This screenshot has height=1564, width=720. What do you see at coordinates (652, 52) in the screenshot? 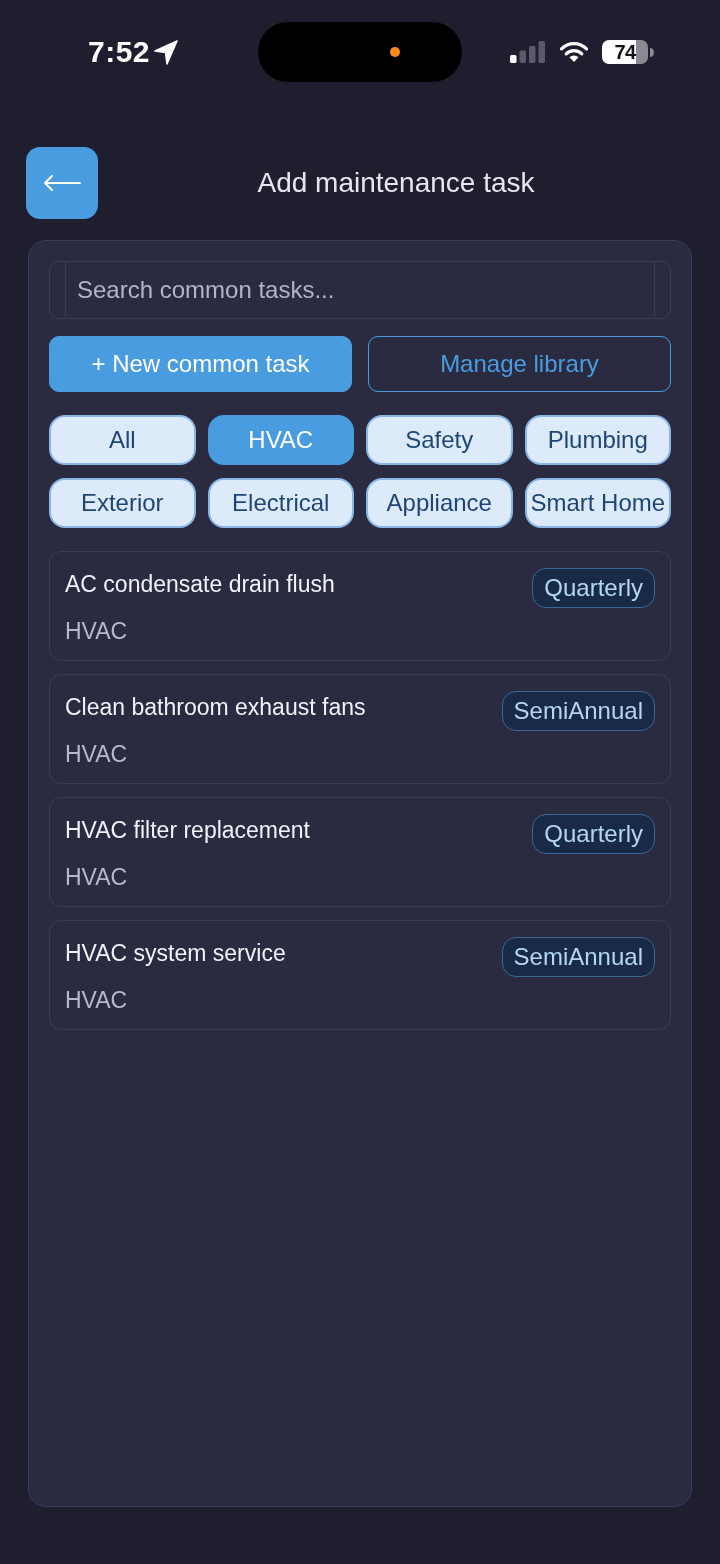
I see `battery-tip-icon` at bounding box center [652, 52].